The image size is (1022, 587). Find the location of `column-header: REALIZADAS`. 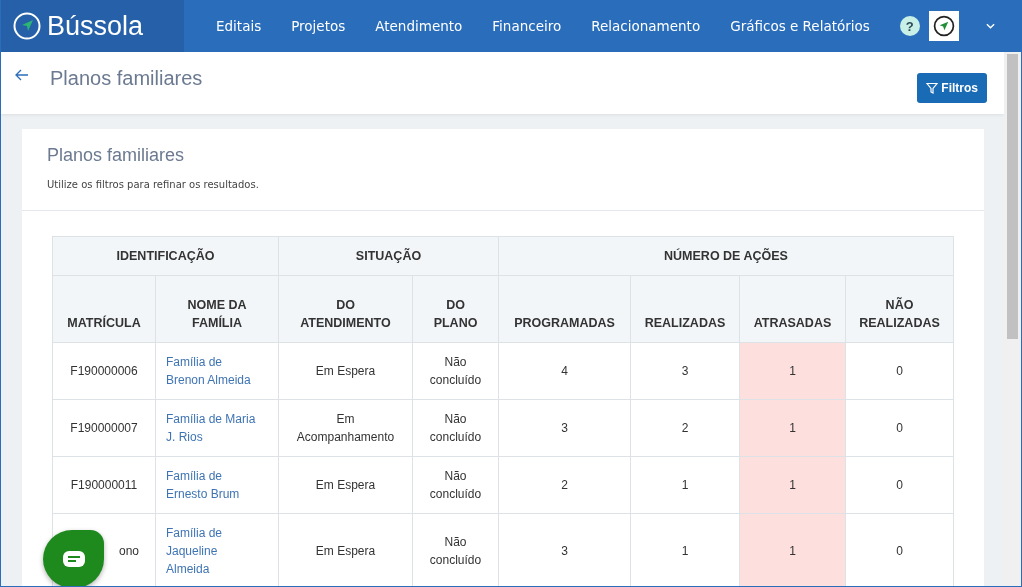

column-header: REALIZADAS is located at coordinates (685, 309).